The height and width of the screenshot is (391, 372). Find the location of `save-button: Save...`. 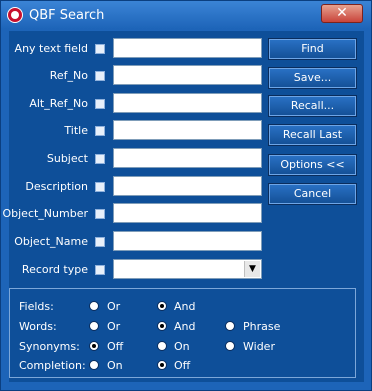

save-button: Save... is located at coordinates (312, 78).